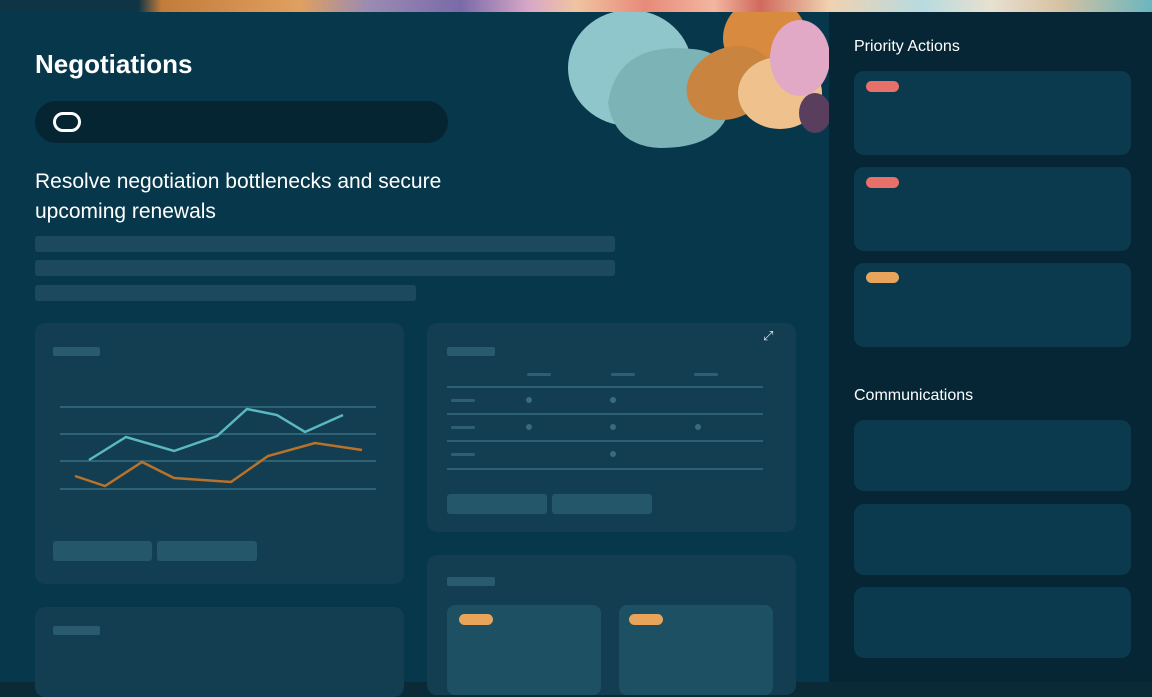  I want to click on logo-pill, so click(241, 122).